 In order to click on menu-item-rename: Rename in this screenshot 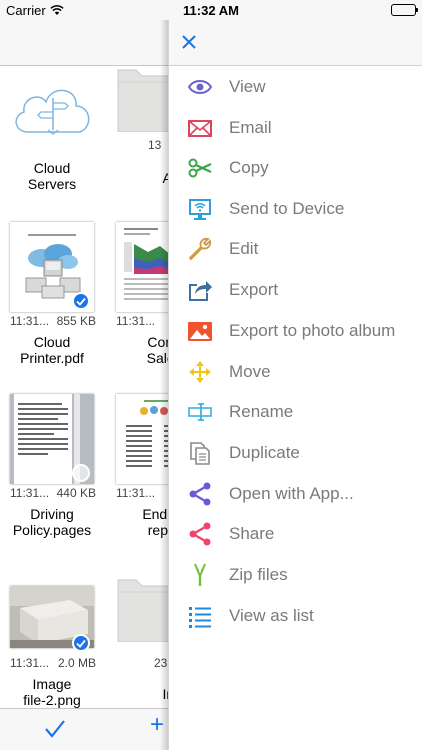, I will do `click(295, 412)`.